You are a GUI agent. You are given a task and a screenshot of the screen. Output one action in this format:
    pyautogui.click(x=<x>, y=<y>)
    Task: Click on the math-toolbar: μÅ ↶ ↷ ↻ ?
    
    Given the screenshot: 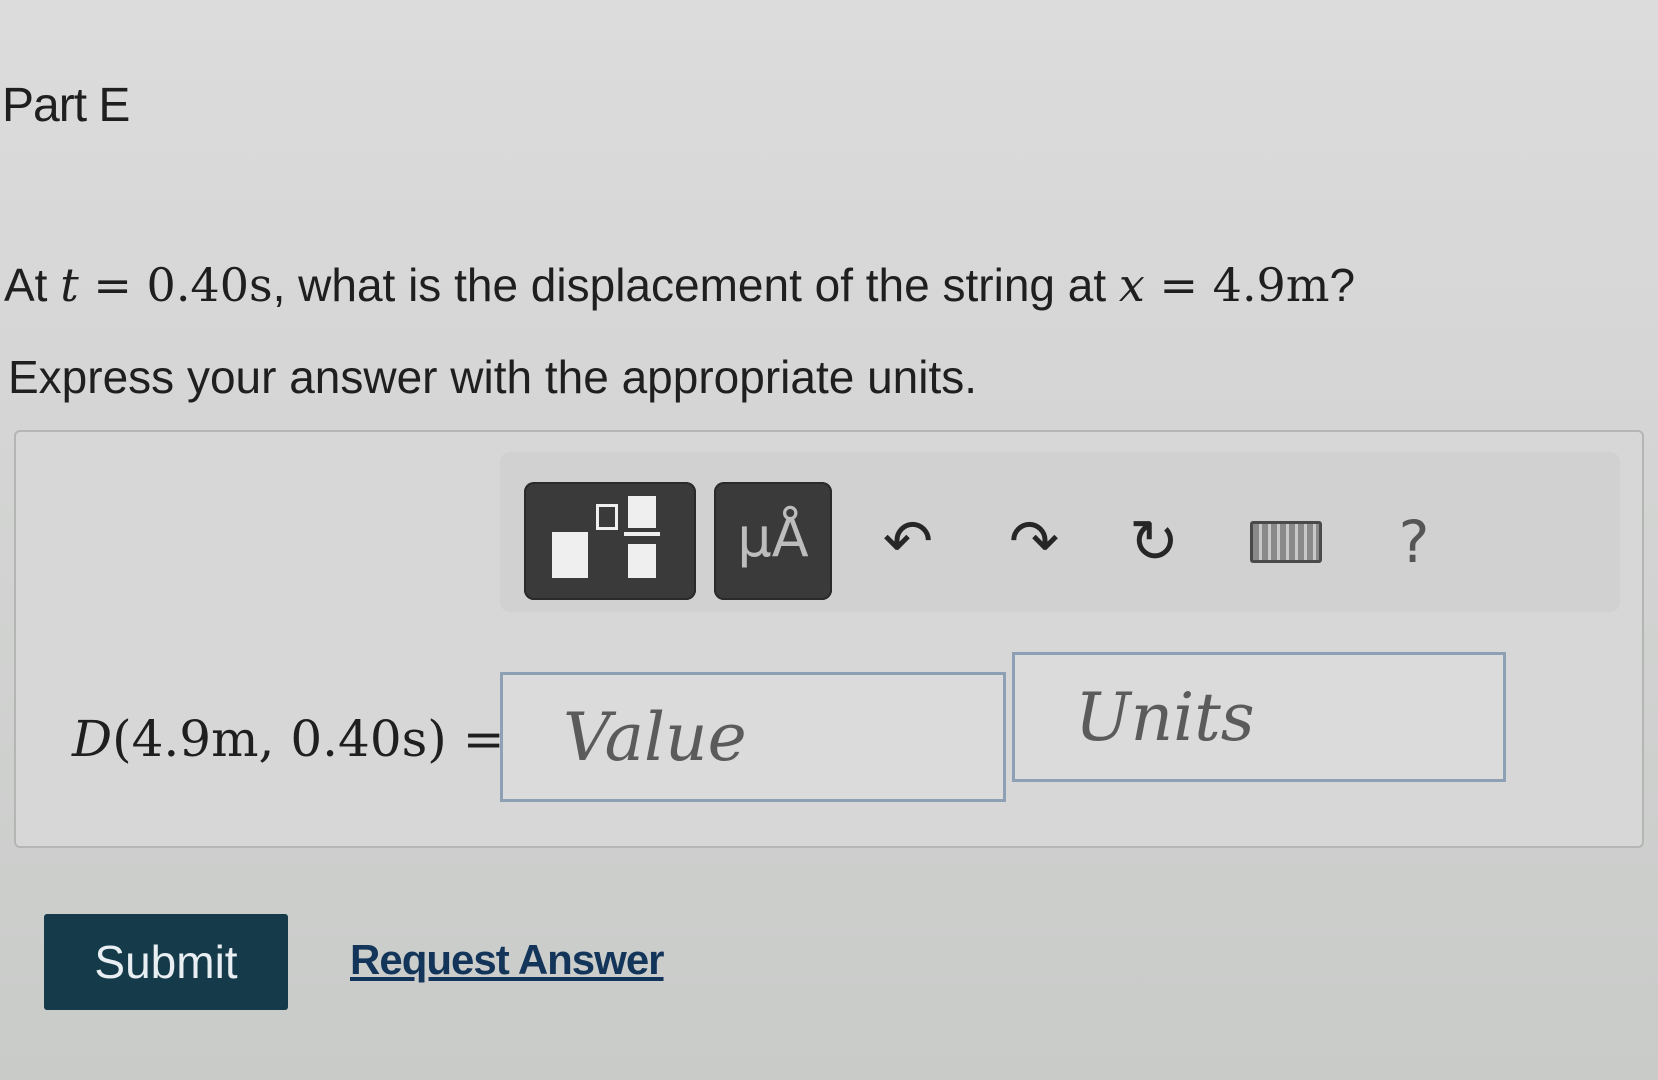 What is the action you would take?
    pyautogui.click(x=1060, y=532)
    